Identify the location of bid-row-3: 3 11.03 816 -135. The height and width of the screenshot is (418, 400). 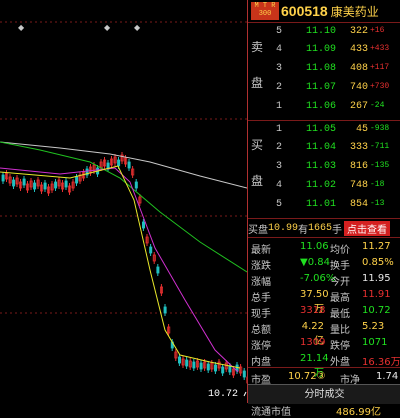
(324, 167).